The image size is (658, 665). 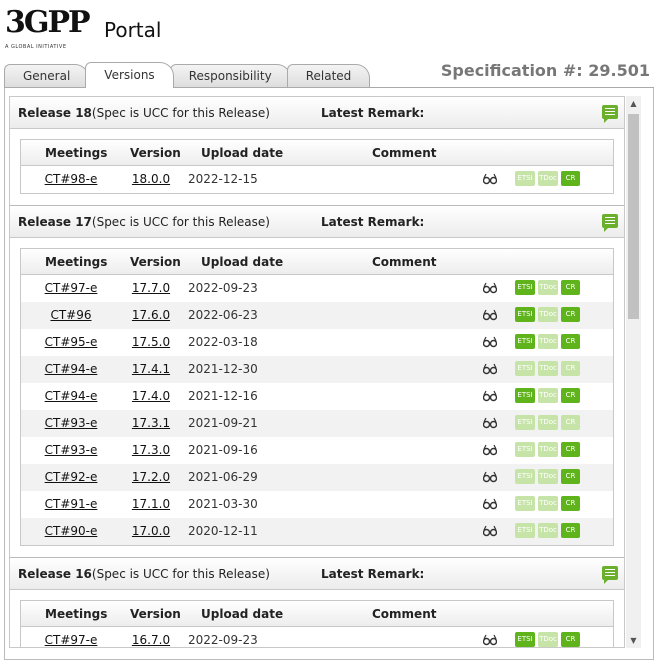 I want to click on col-comment: Comment, so click(x=404, y=153).